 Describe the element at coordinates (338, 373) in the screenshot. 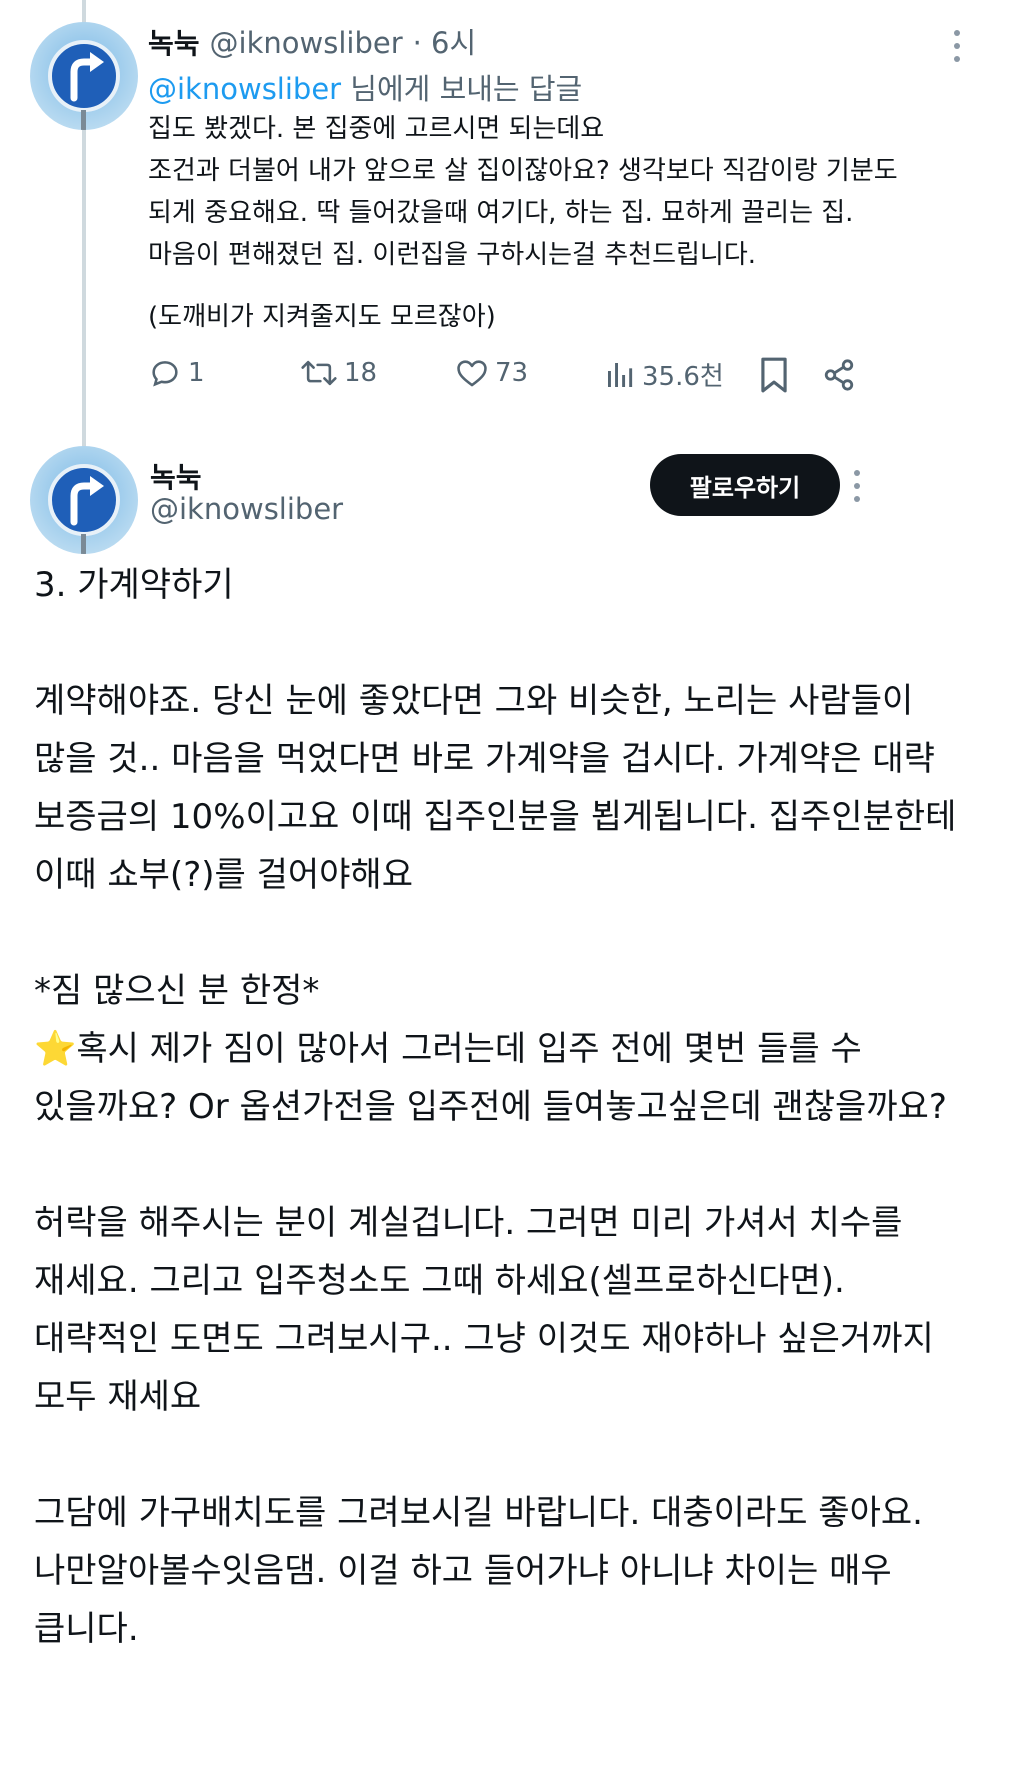

I see `retweet-button: 18` at that location.